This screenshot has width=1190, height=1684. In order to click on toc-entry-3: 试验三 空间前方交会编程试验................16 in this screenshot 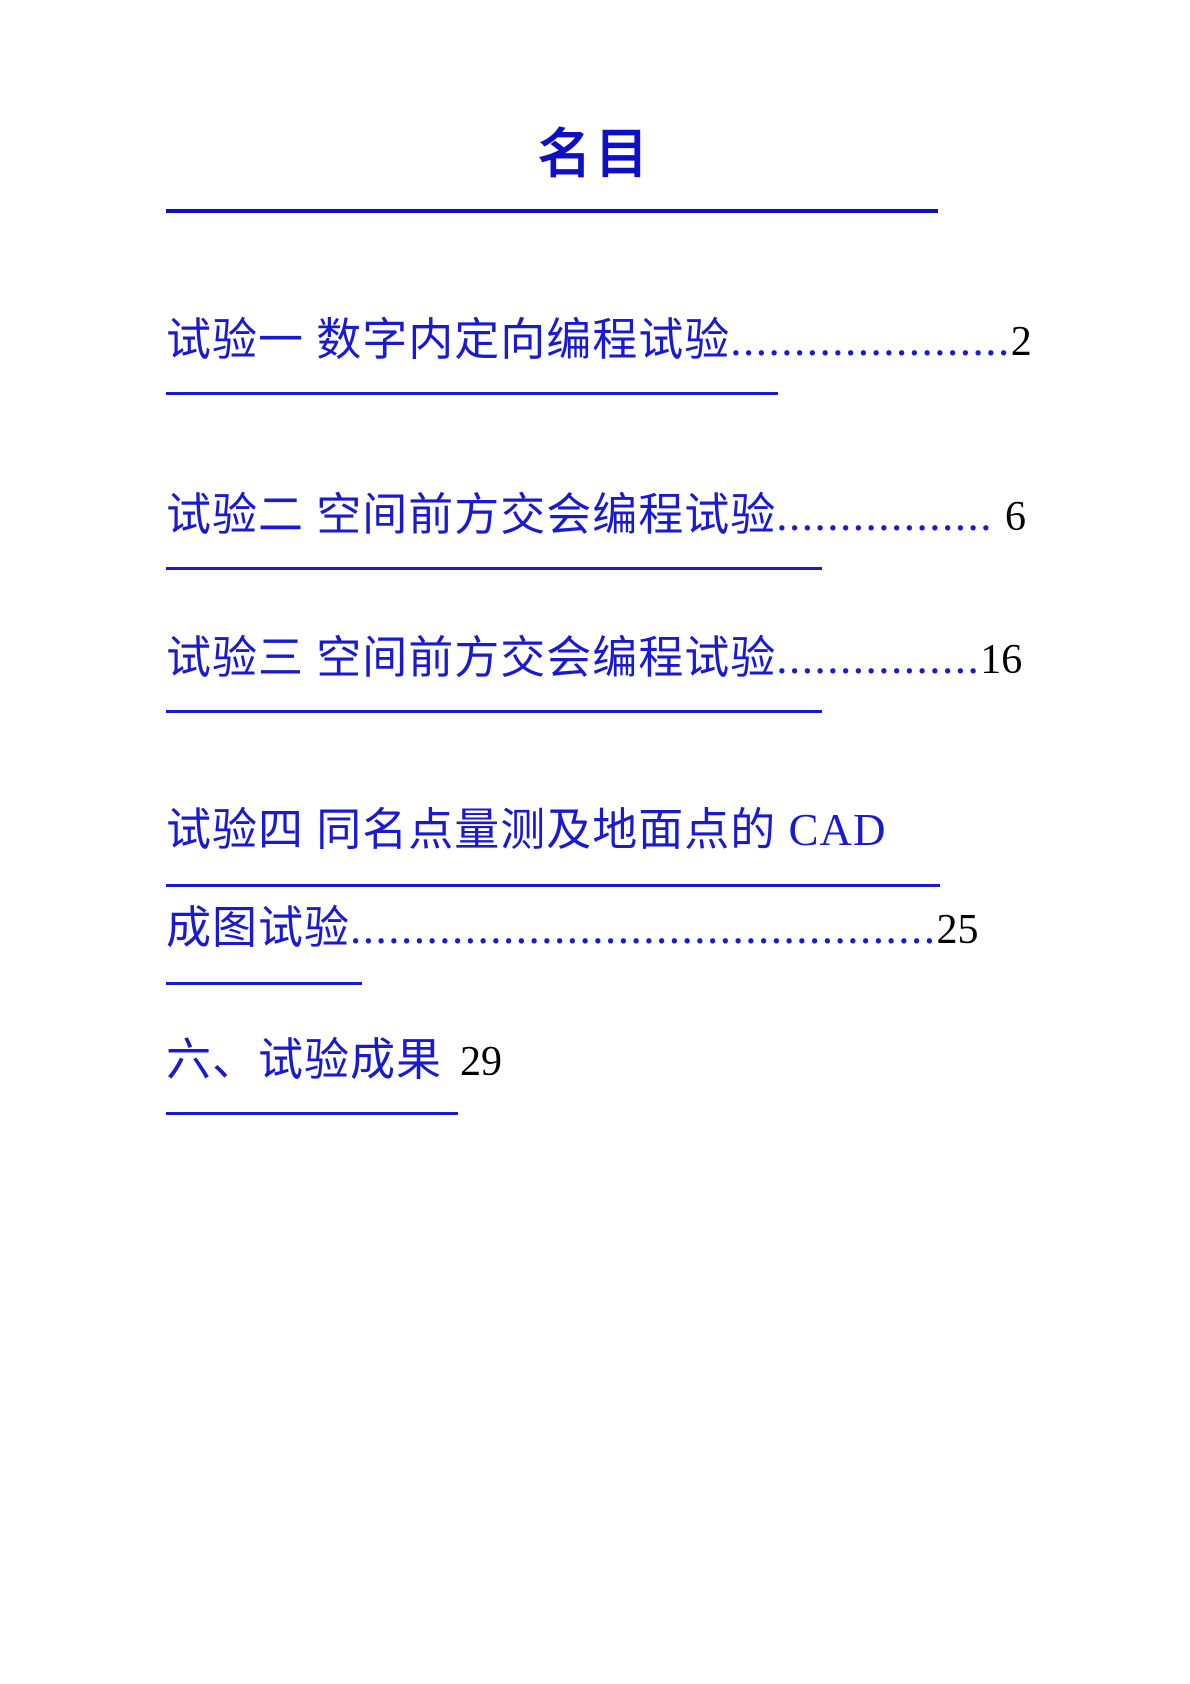, I will do `click(628, 670)`.